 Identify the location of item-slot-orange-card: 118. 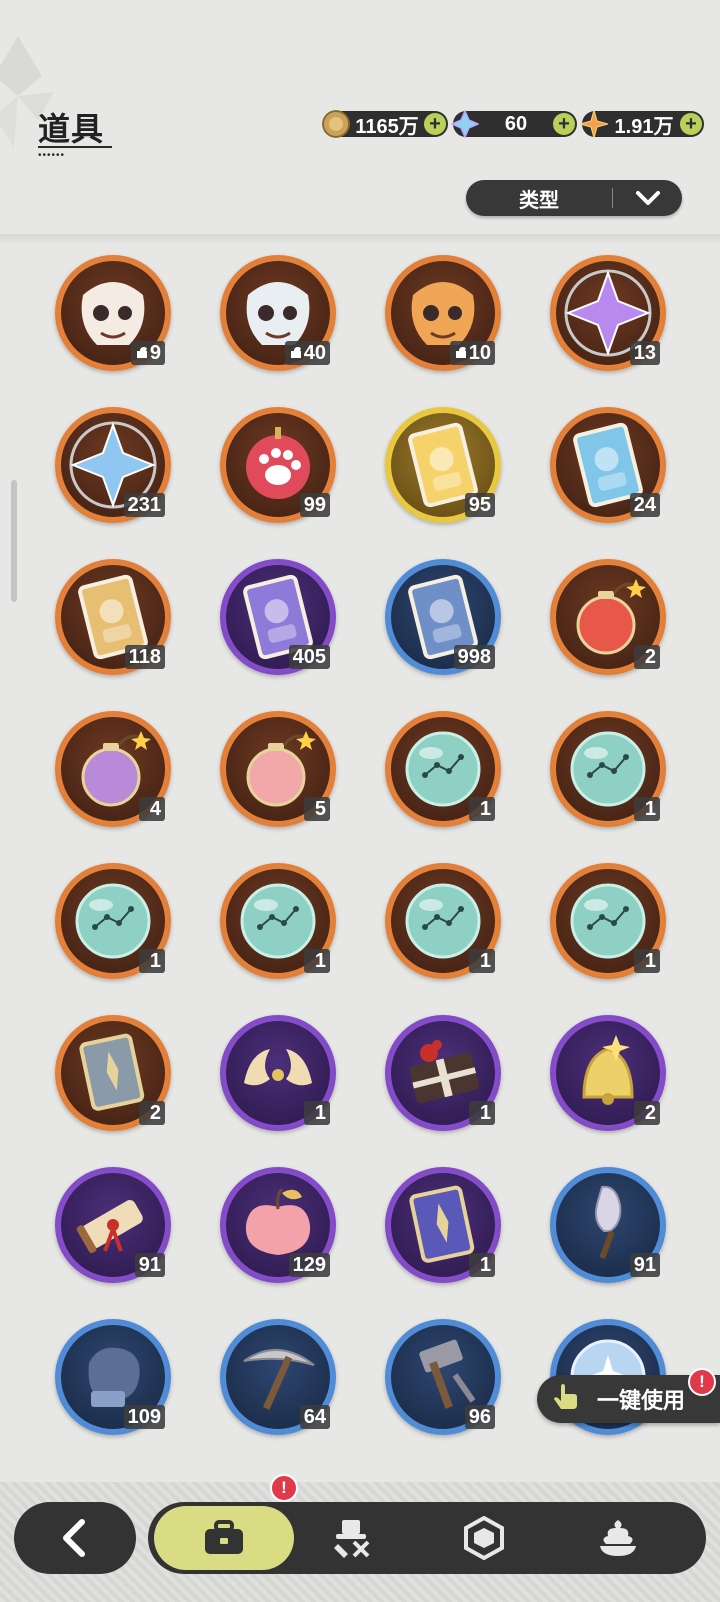
(113, 617).